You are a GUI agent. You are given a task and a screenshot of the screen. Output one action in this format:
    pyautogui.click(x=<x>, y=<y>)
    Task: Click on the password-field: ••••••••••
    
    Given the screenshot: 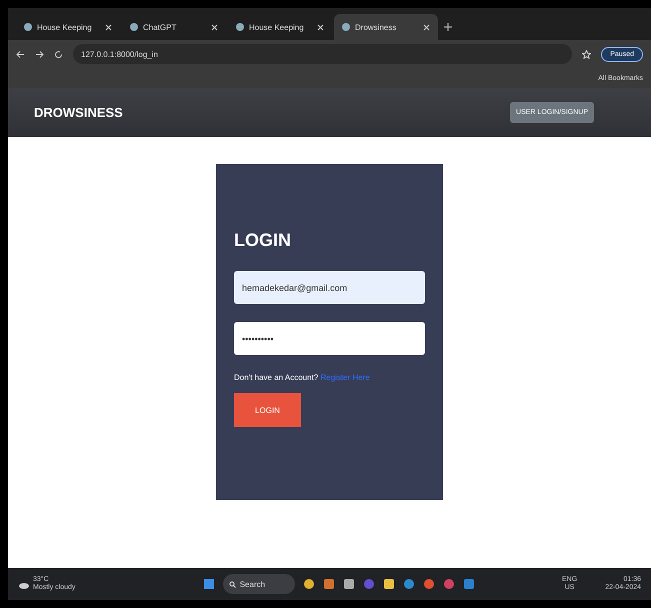 What is the action you would take?
    pyautogui.click(x=329, y=338)
    